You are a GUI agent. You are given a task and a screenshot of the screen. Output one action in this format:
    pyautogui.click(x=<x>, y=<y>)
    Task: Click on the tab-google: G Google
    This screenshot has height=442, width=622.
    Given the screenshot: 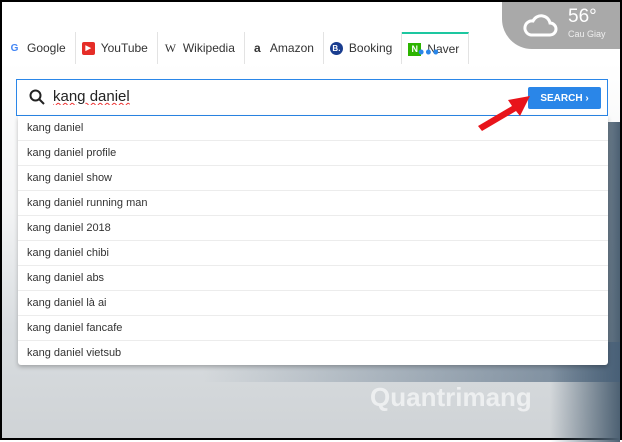 What is the action you would take?
    pyautogui.click(x=39, y=48)
    